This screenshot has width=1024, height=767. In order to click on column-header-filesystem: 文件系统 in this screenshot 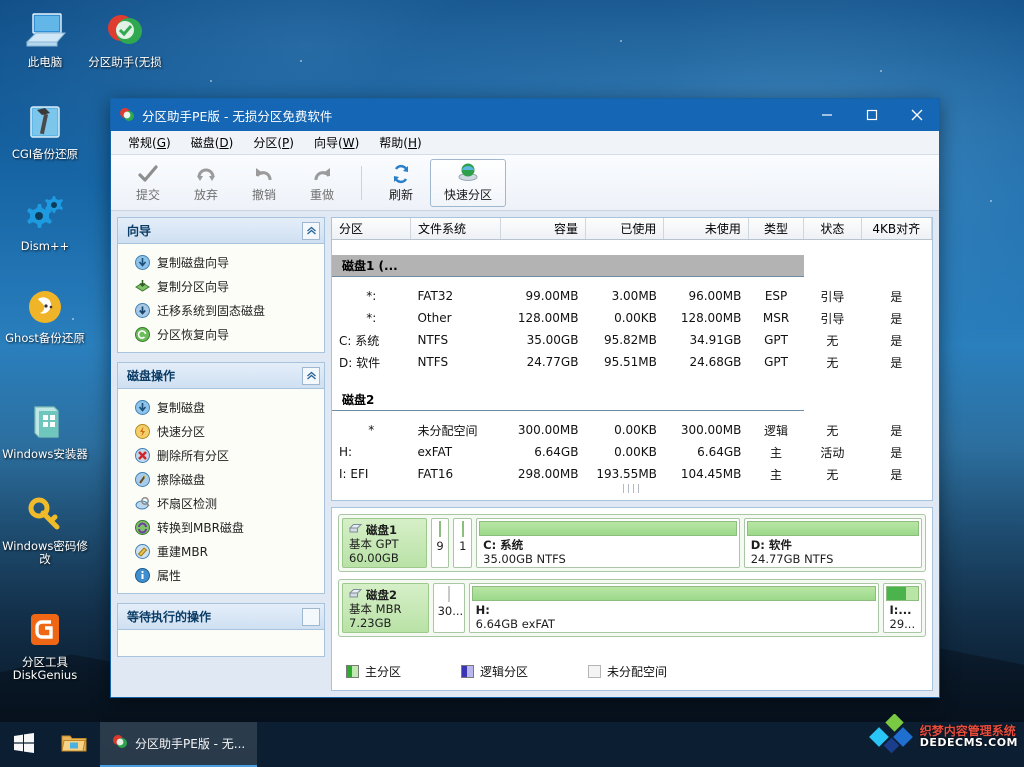, I will do `click(456, 229)`.